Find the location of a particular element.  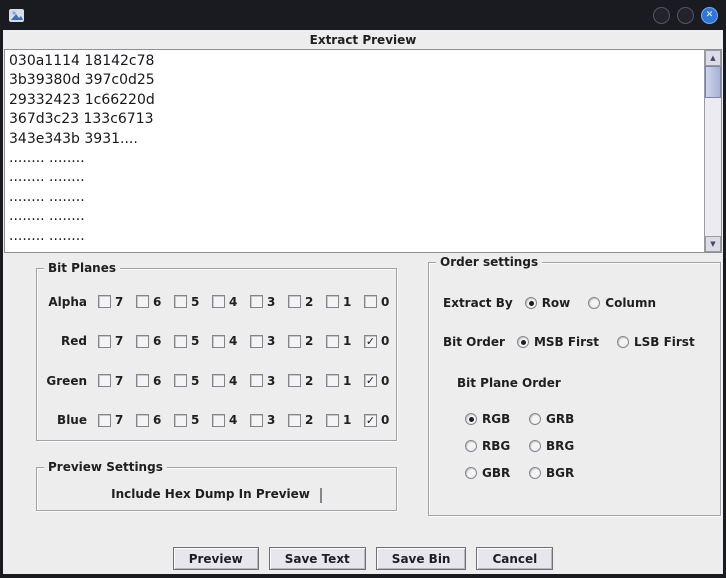

scrollbar-thumb is located at coordinates (713, 82).